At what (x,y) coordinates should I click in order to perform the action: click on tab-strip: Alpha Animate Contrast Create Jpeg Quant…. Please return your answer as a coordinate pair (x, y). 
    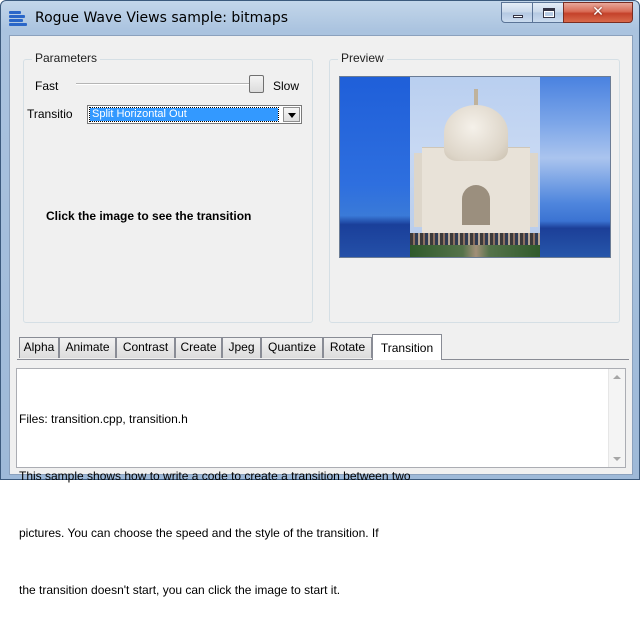
    Looking at the image, I should click on (324, 347).